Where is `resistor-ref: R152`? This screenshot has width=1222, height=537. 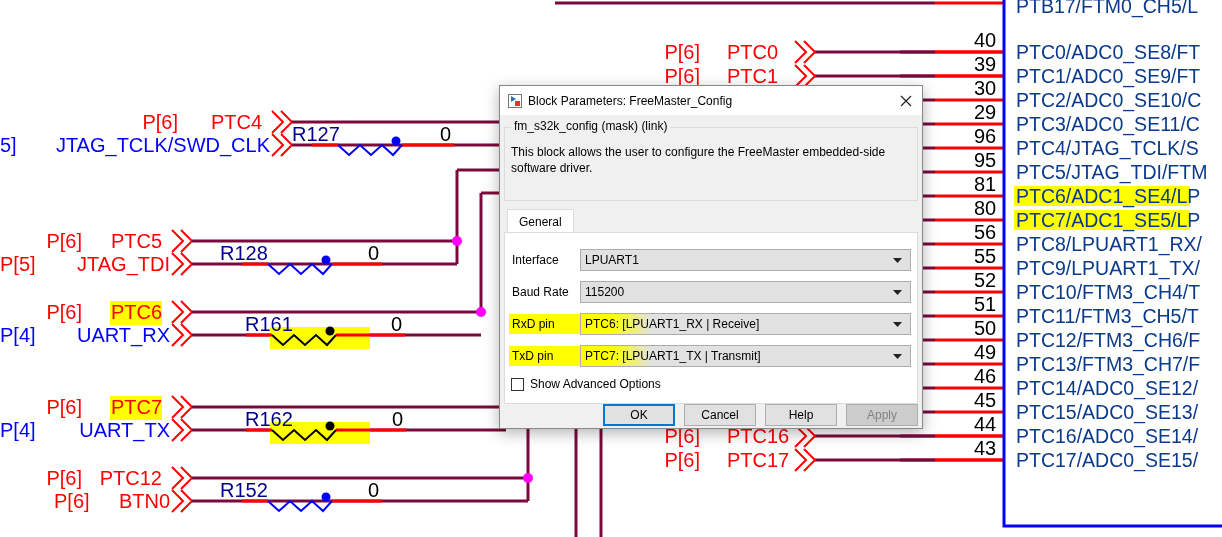
resistor-ref: R152 is located at coordinates (244, 490).